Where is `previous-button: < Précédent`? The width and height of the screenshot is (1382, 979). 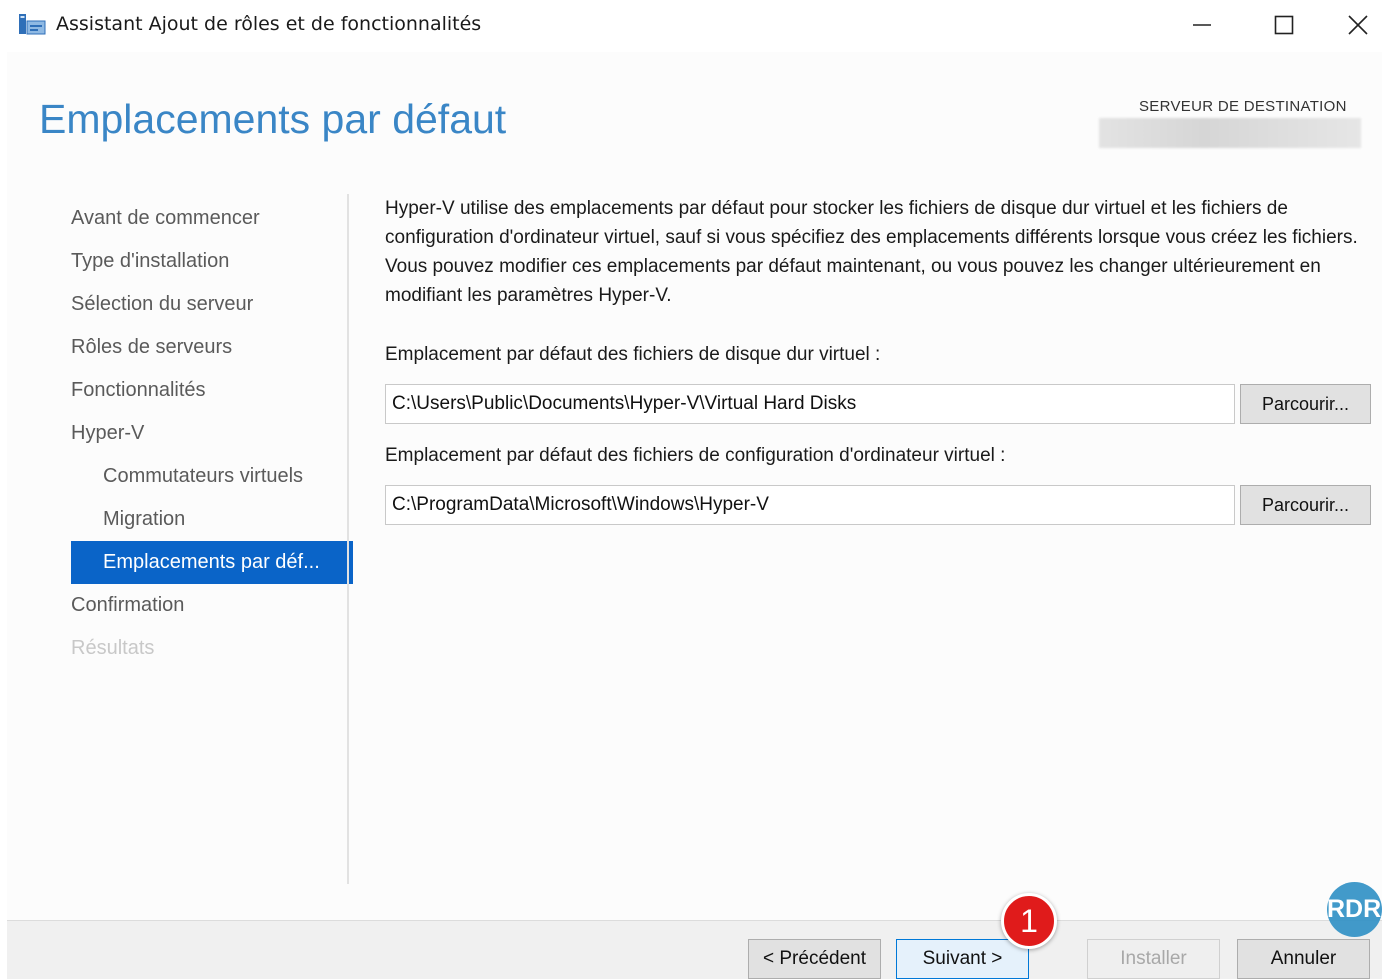 previous-button: < Précédent is located at coordinates (814, 959).